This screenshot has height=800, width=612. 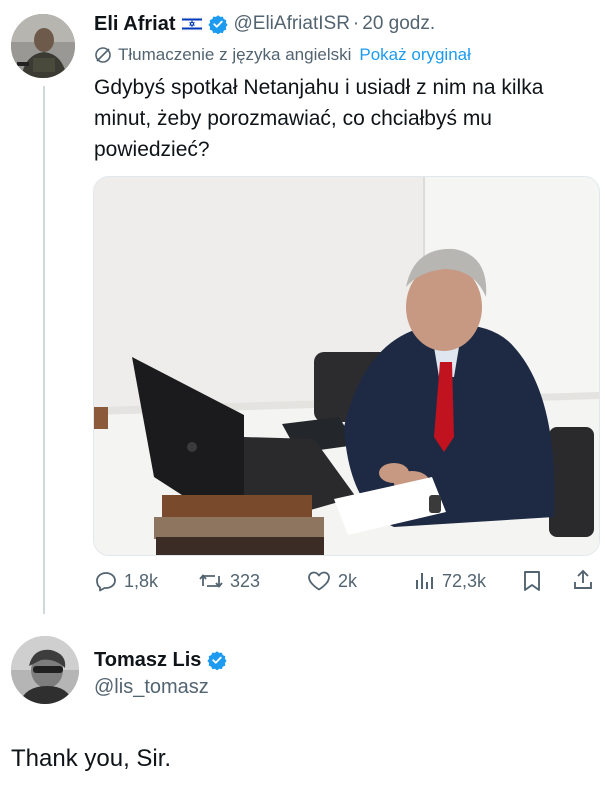 I want to click on reply-icon, so click(x=106, y=581).